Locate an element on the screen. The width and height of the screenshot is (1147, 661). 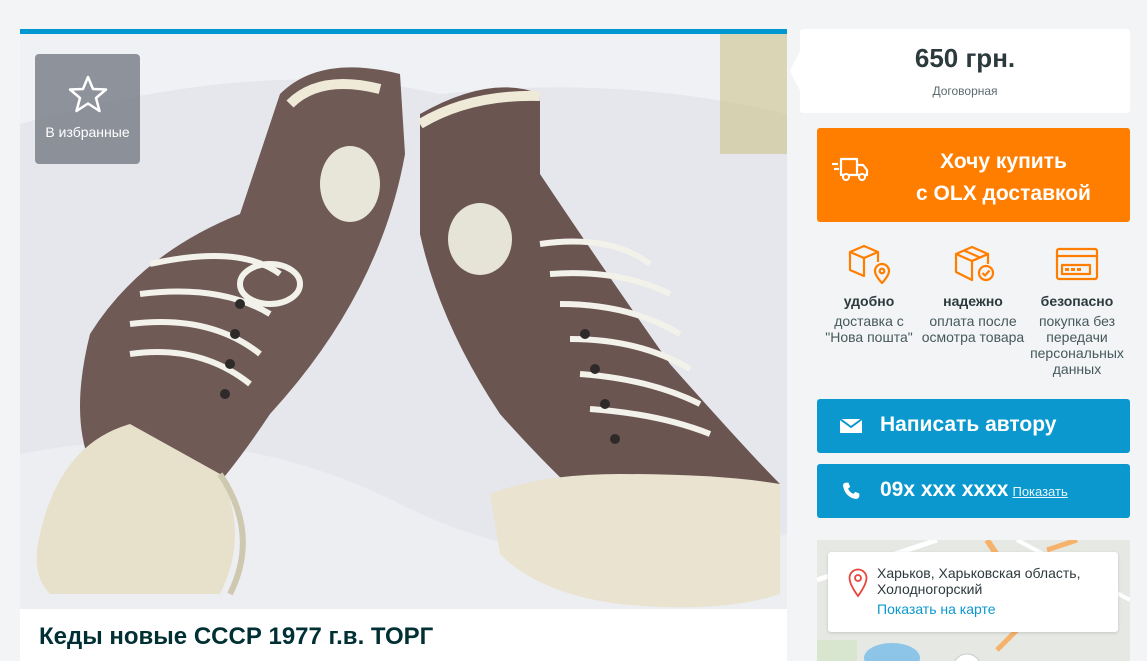
show-on-map-link: Показать на карте is located at coordinates (936, 609).